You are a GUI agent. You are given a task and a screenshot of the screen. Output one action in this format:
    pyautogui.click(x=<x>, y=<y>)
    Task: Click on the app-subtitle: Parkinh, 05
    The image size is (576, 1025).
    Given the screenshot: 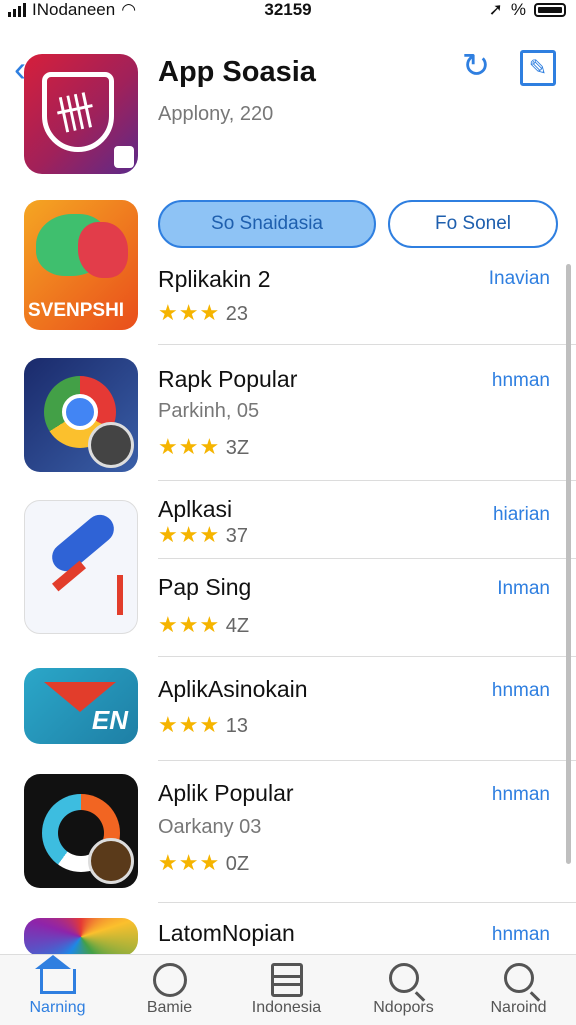 What is the action you would take?
    pyautogui.click(x=209, y=411)
    